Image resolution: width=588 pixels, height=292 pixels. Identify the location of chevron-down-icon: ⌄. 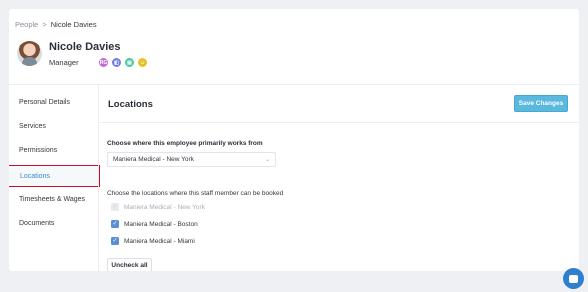
(267, 160).